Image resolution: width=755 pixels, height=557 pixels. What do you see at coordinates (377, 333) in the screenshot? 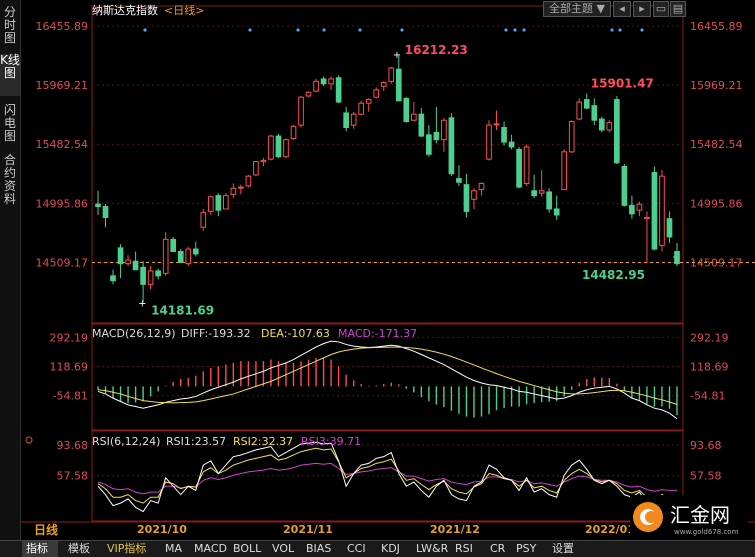
I see `macd-macd-value: MACD:-171.37` at bounding box center [377, 333].